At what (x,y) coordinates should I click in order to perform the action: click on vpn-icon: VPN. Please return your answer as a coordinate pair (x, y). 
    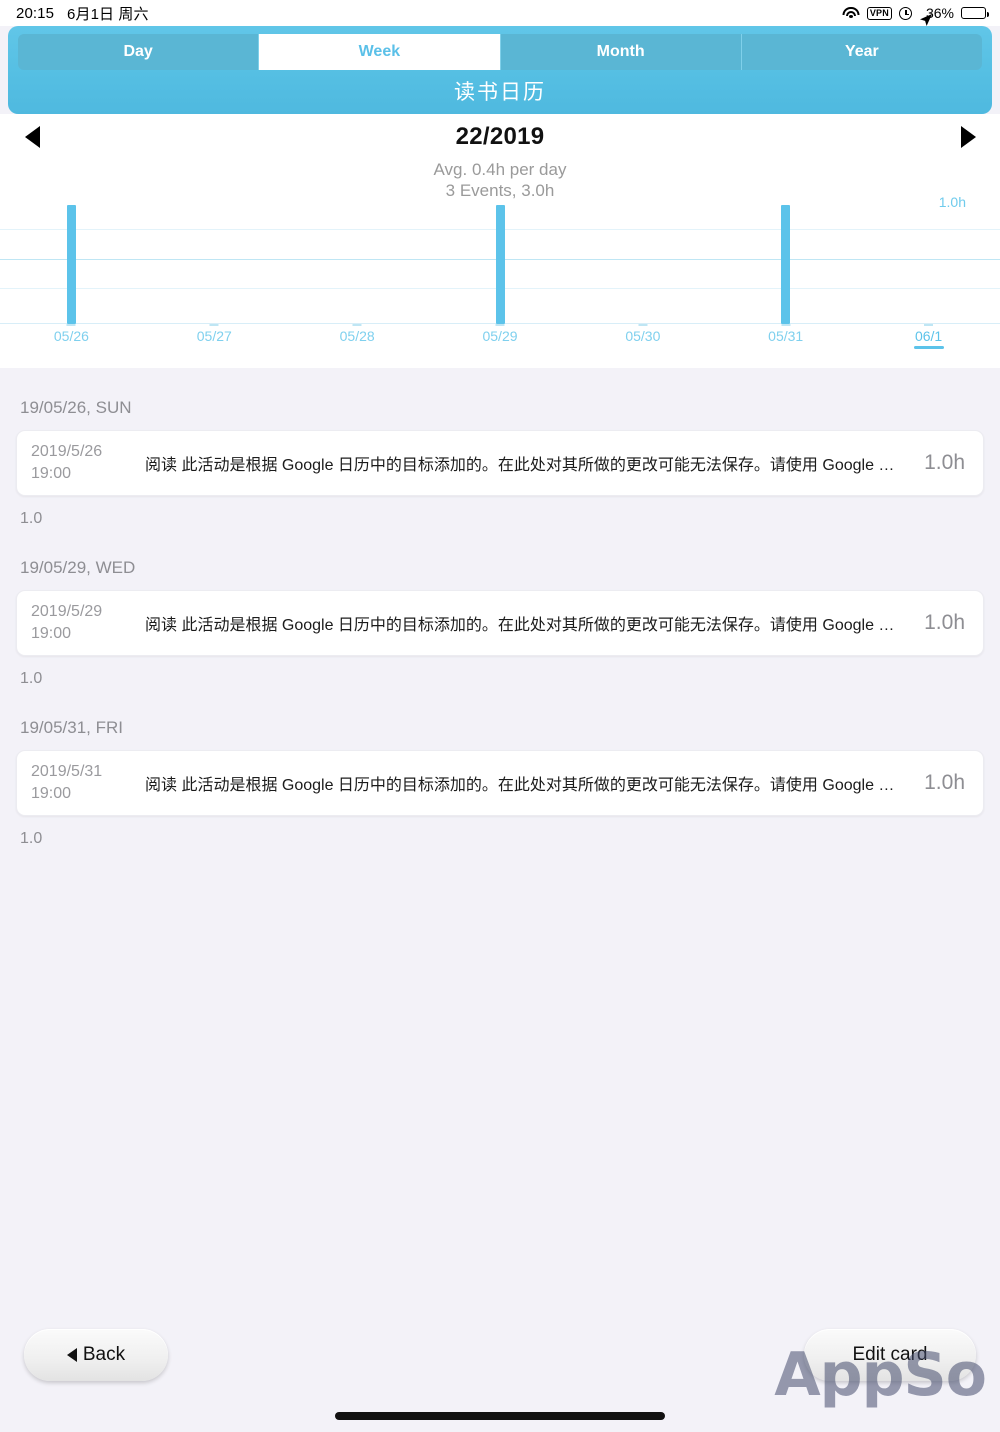
    Looking at the image, I should click on (879, 13).